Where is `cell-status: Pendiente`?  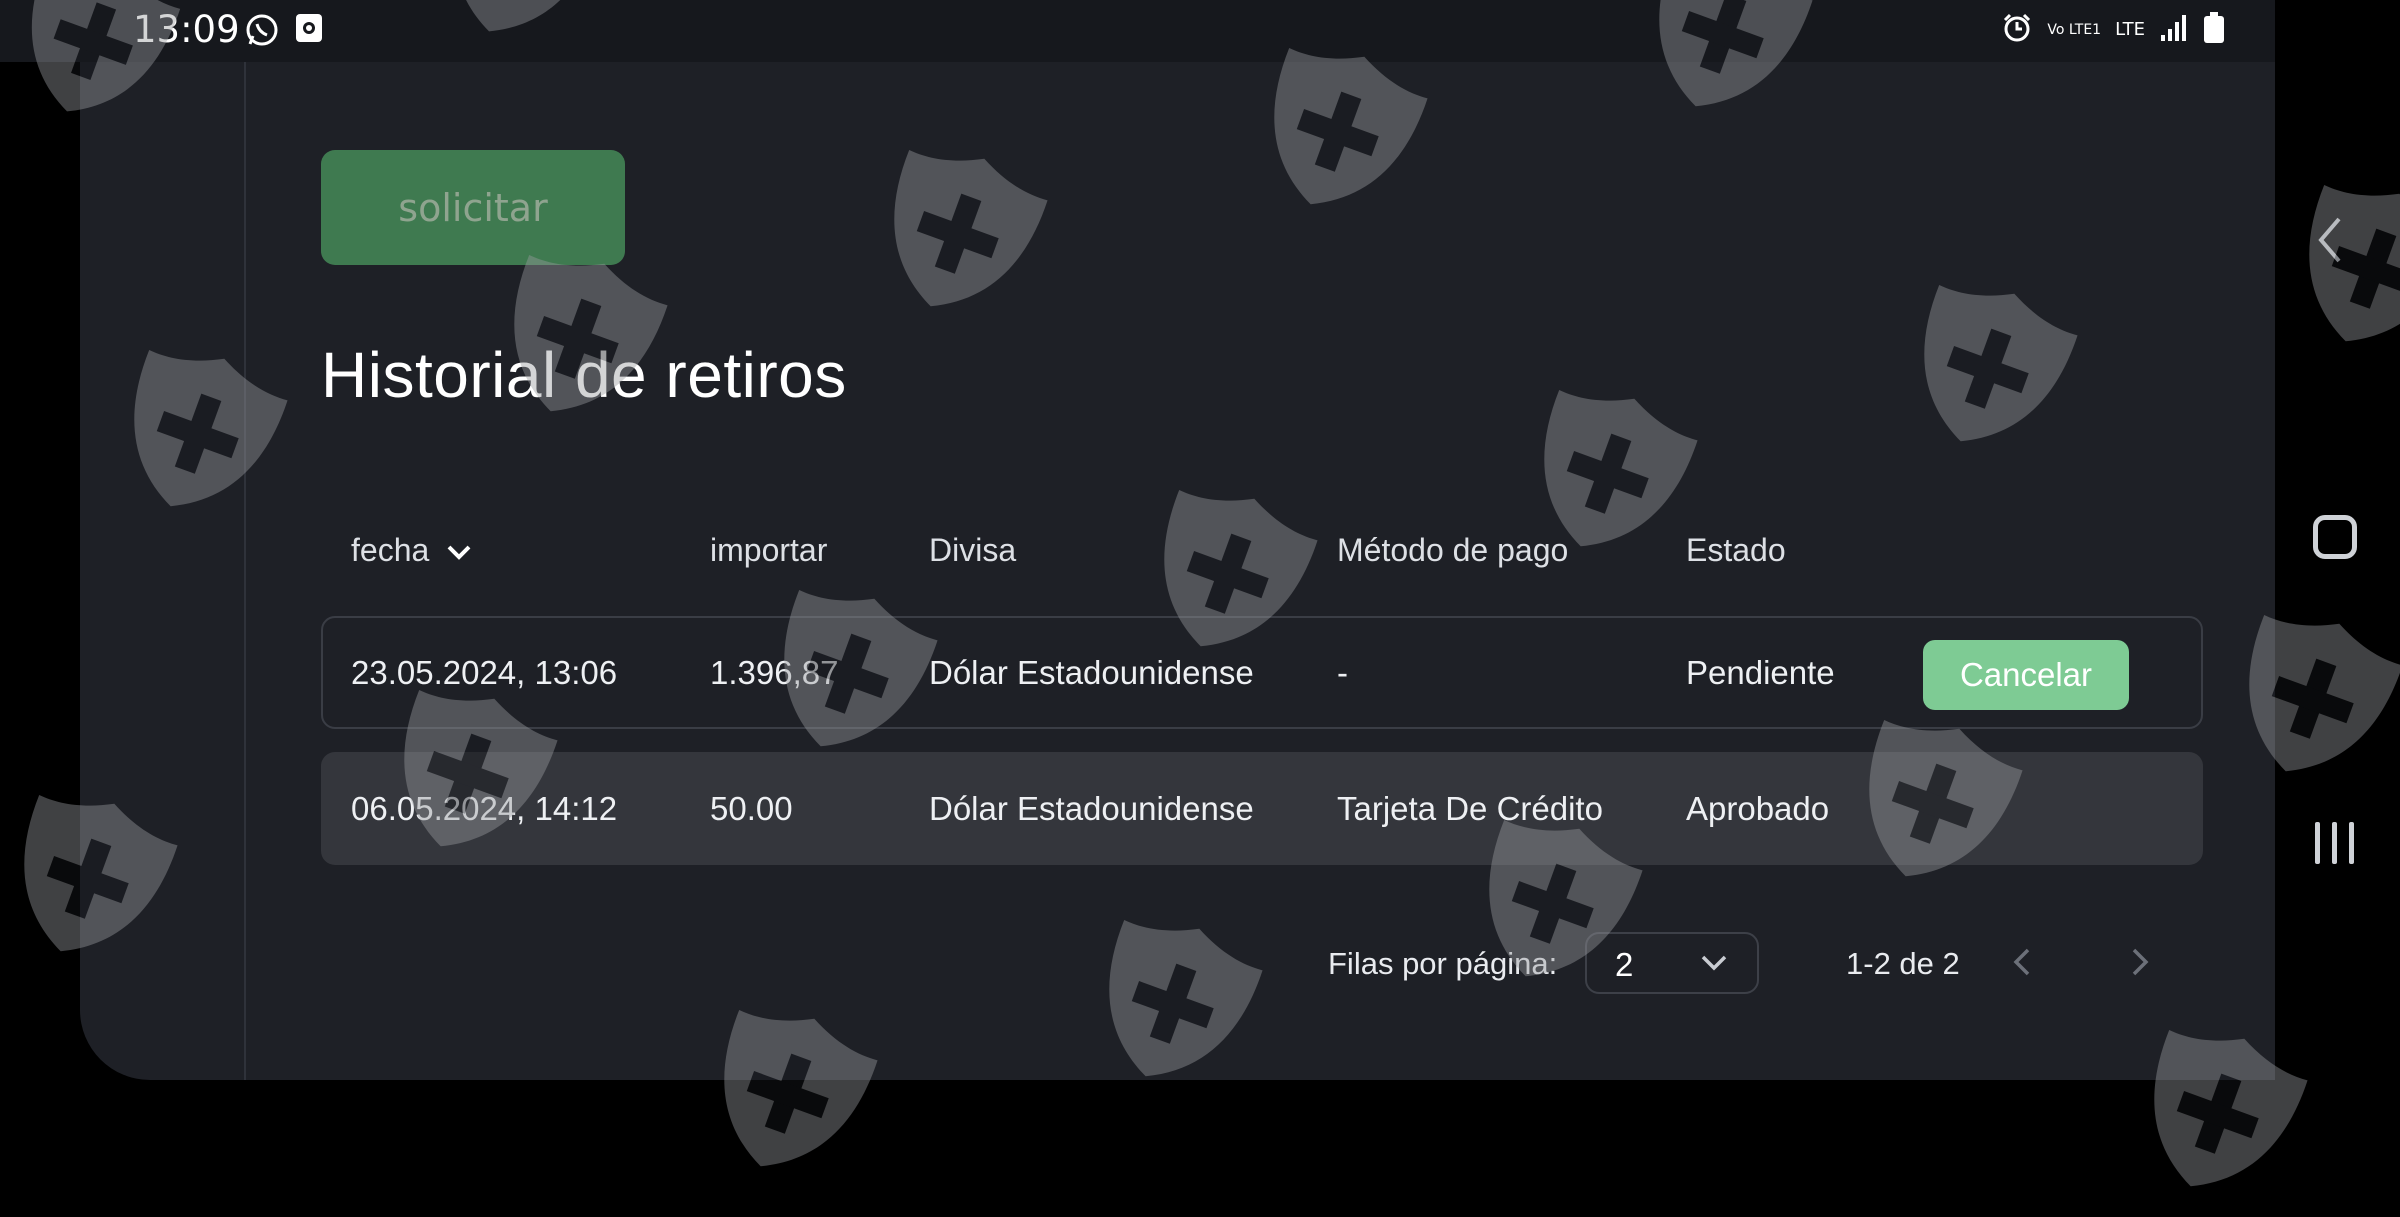
cell-status: Pendiente is located at coordinates (1760, 672).